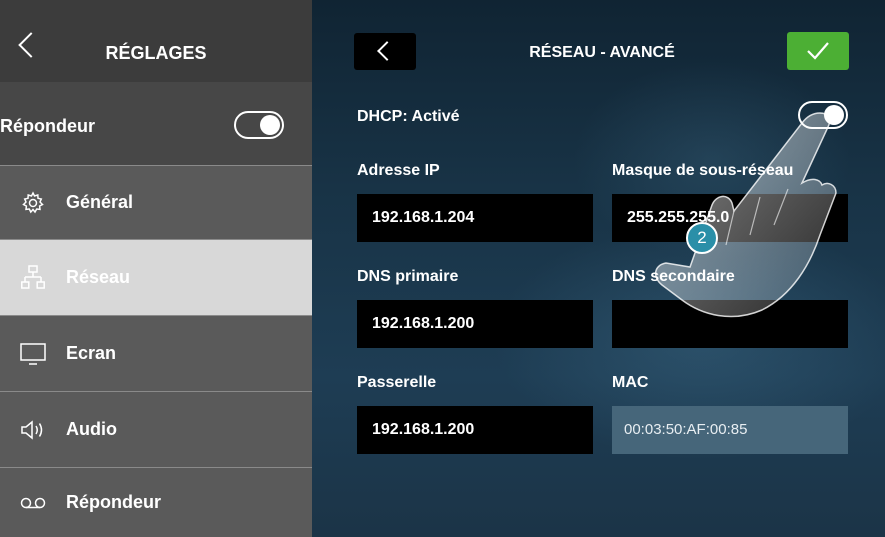  Describe the element at coordinates (823, 115) in the screenshot. I see `dhcp-switch` at that location.